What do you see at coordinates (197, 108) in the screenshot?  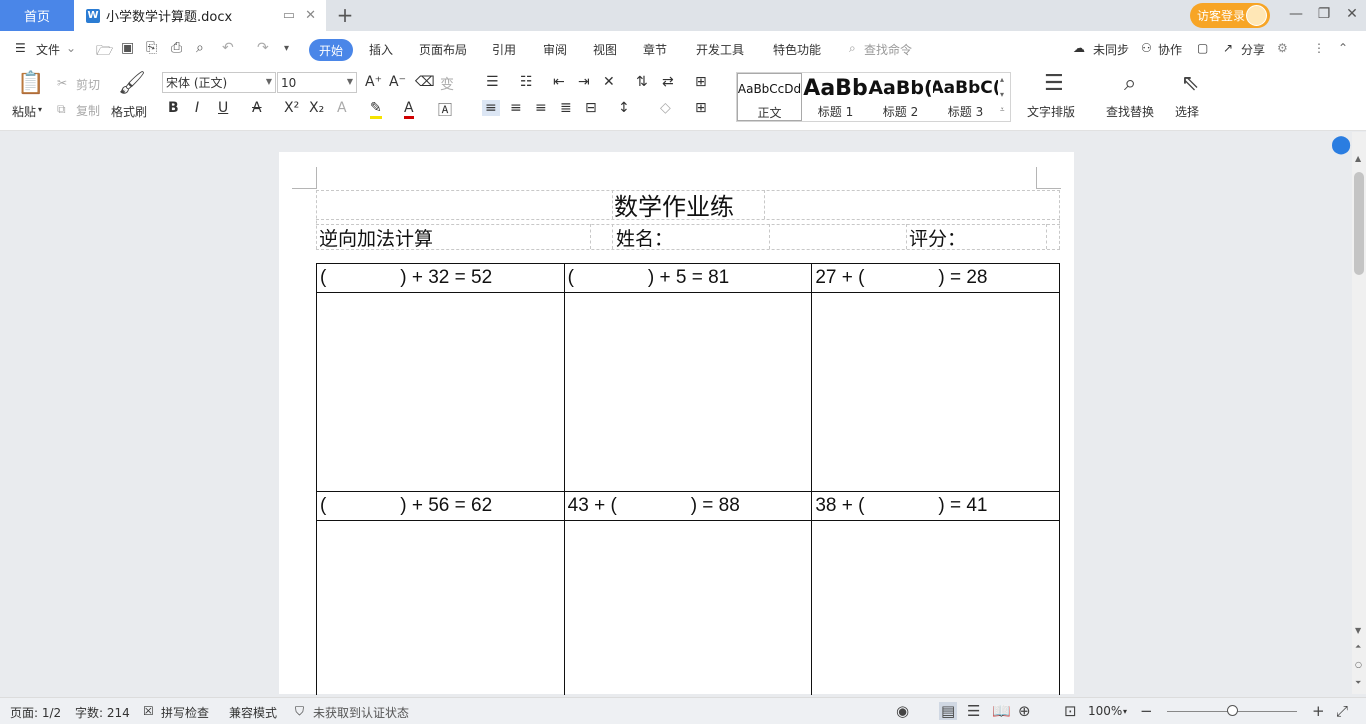 I see `italic-icon: I` at bounding box center [197, 108].